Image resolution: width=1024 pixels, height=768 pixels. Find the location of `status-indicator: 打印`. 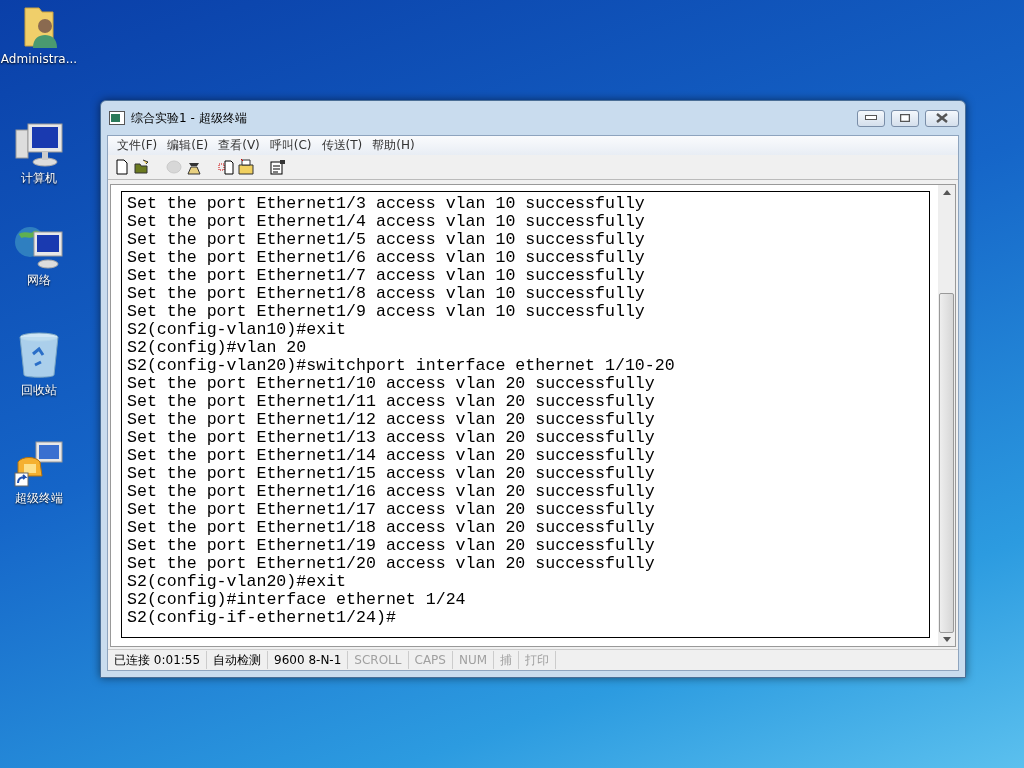

status-indicator: 打印 is located at coordinates (538, 660).